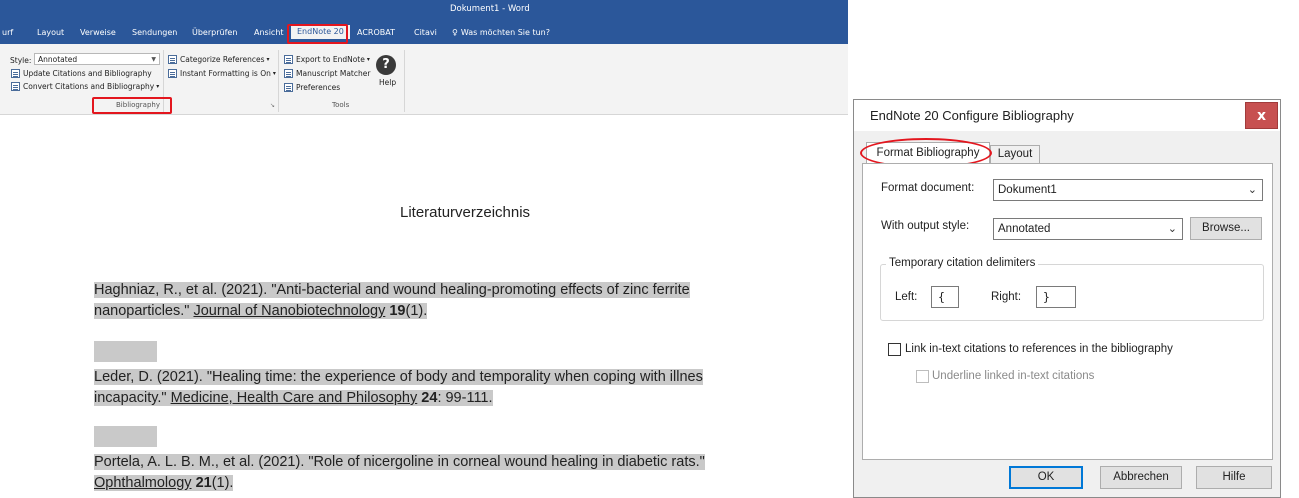 This screenshot has height=498, width=1299. Describe the element at coordinates (89, 86) in the screenshot. I see `convert-citations-label: Convert Citations and Bibliography` at that location.